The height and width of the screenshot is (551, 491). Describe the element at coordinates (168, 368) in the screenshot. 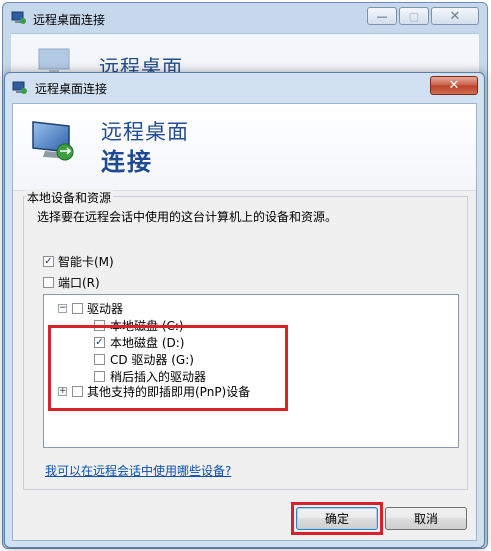

I see `annotation-highlight-drives` at that location.